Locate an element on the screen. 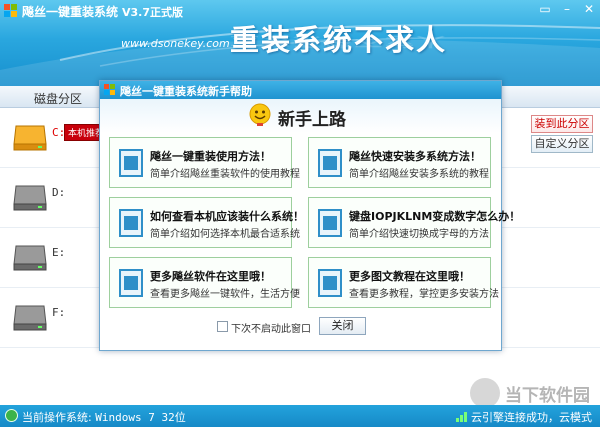 This screenshot has width=600, height=427. header-slogan-reflection: 重装系统不求人 is located at coordinates (339, 42).